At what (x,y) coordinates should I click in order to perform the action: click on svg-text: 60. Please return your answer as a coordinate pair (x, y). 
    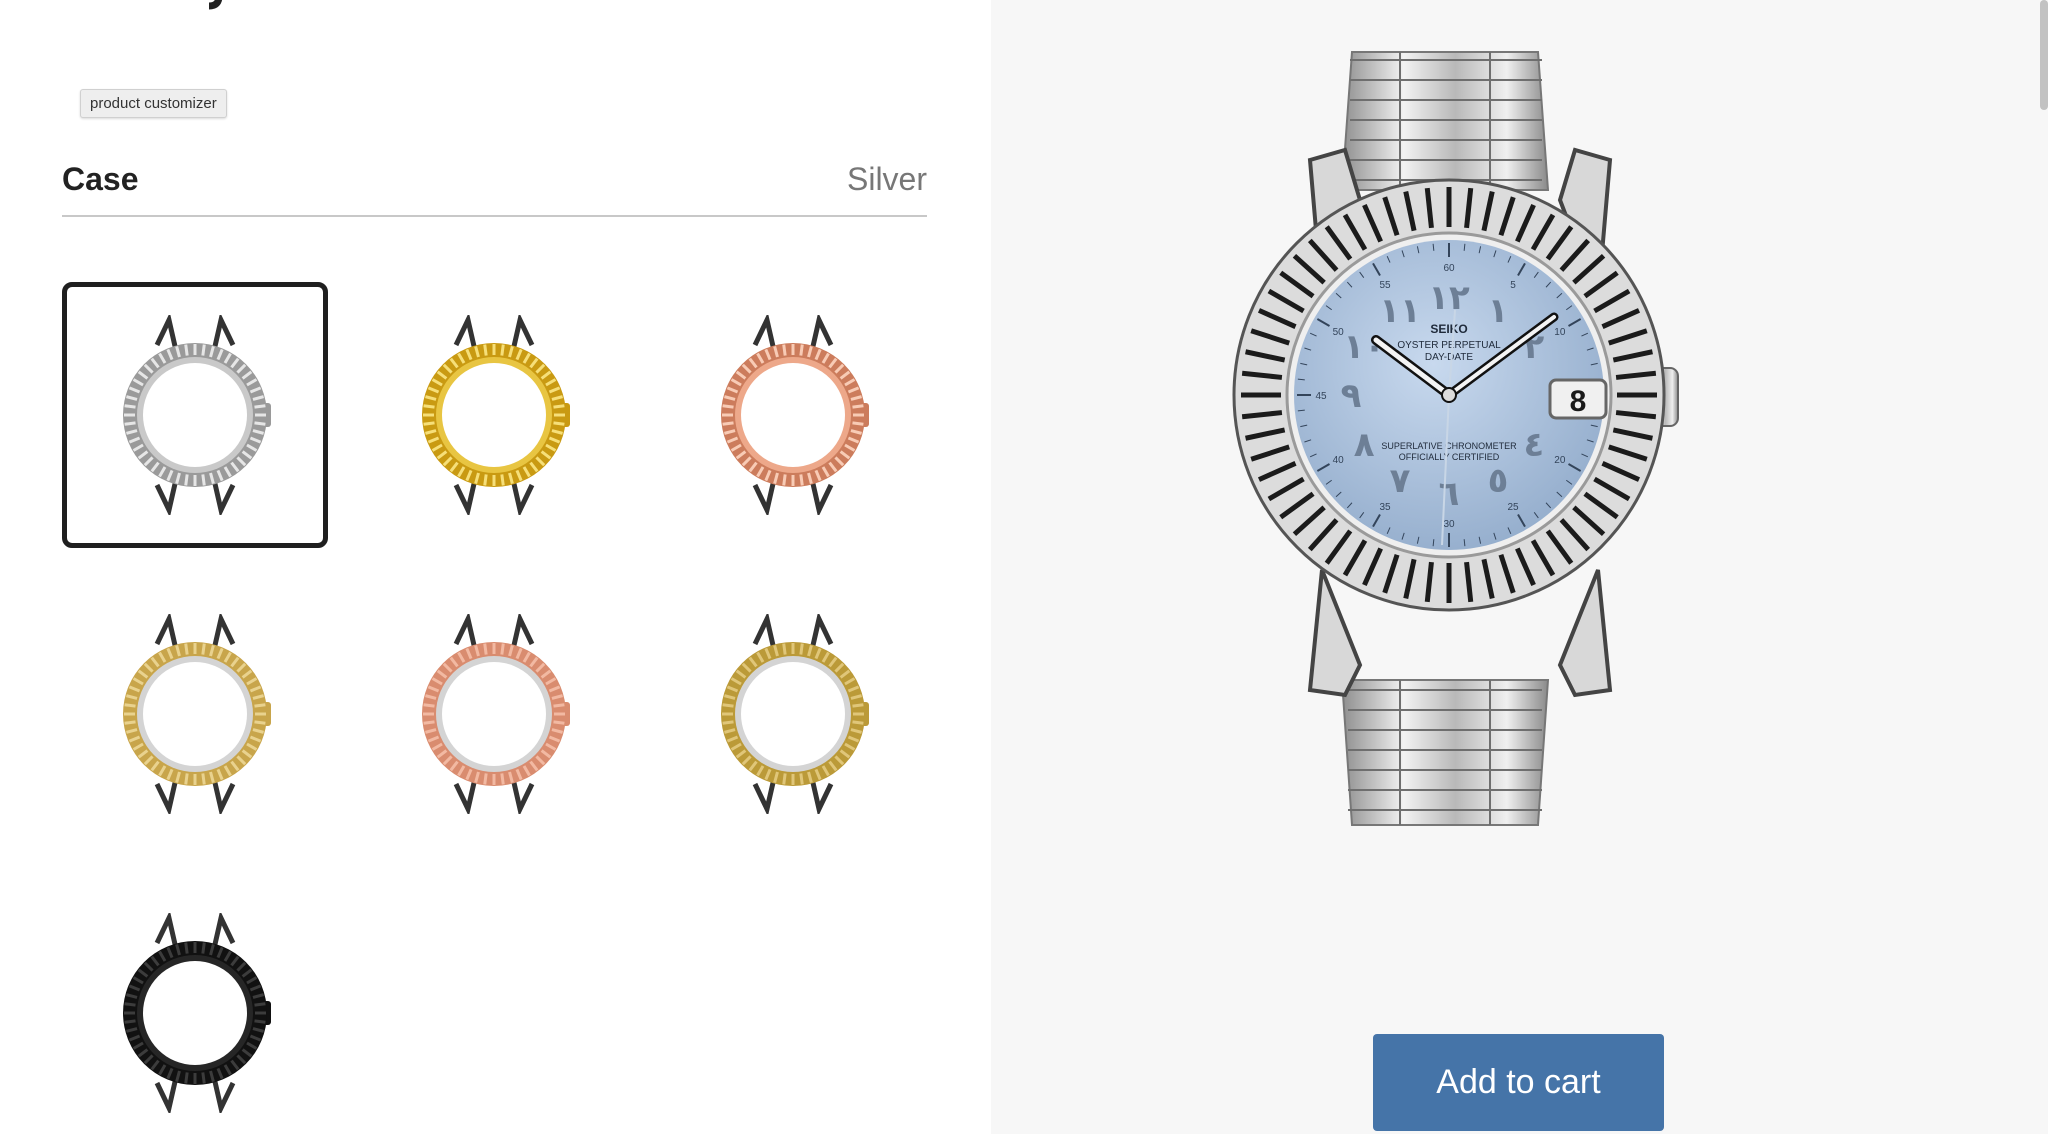
    Looking at the image, I should click on (1449, 268).